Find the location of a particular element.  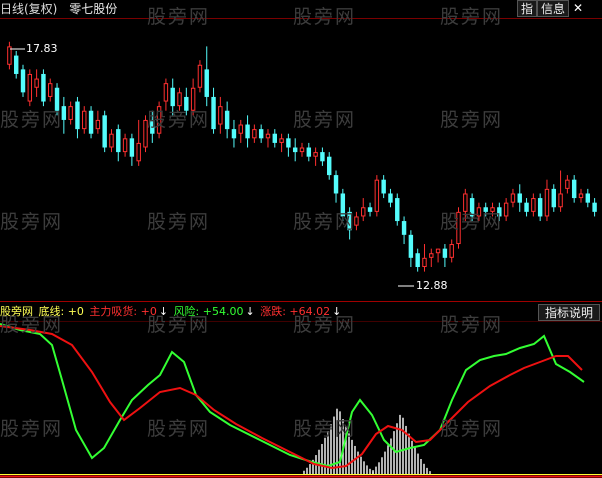

close-icon: ✕ is located at coordinates (578, 8).